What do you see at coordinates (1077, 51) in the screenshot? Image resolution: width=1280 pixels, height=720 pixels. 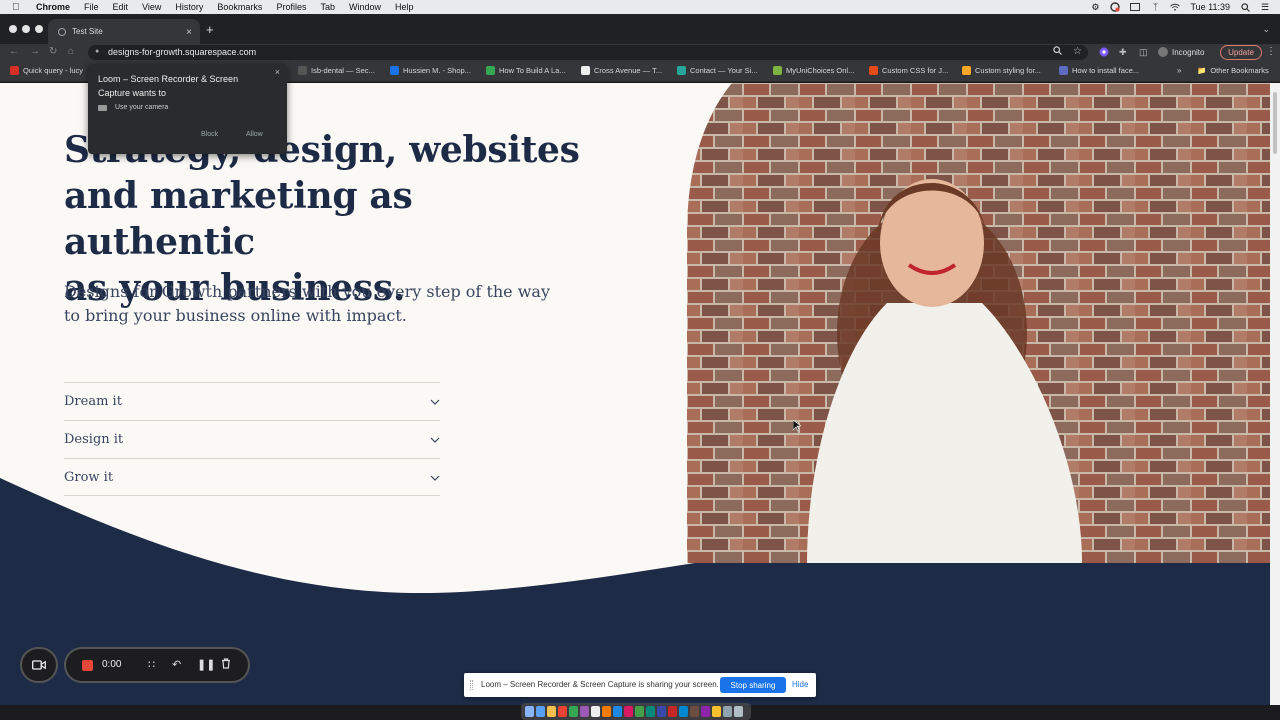 I see `bookmark-star-icon: ☆` at bounding box center [1077, 51].